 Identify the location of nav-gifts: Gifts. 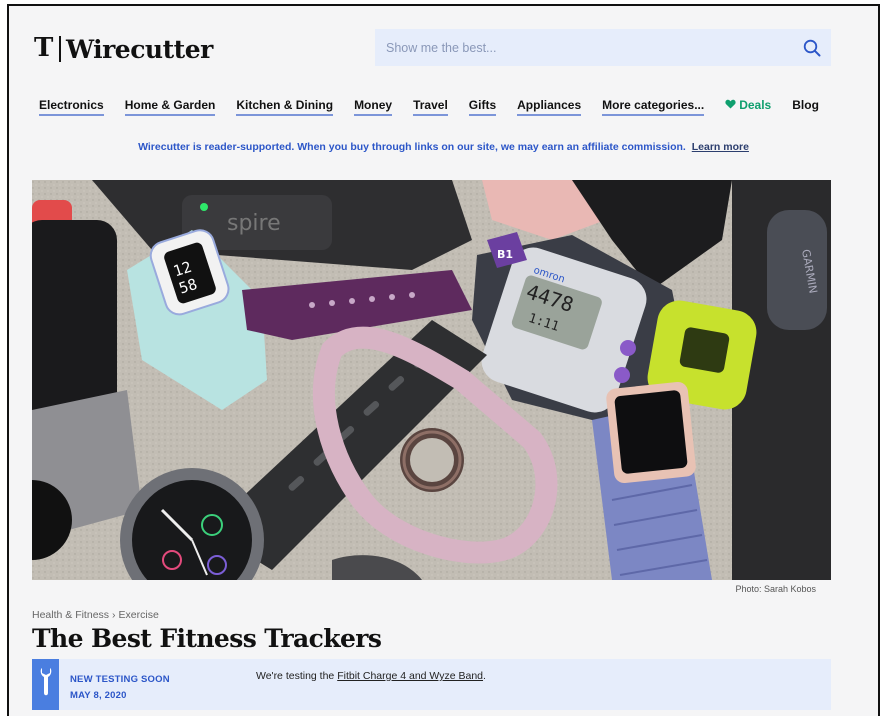
(482, 107).